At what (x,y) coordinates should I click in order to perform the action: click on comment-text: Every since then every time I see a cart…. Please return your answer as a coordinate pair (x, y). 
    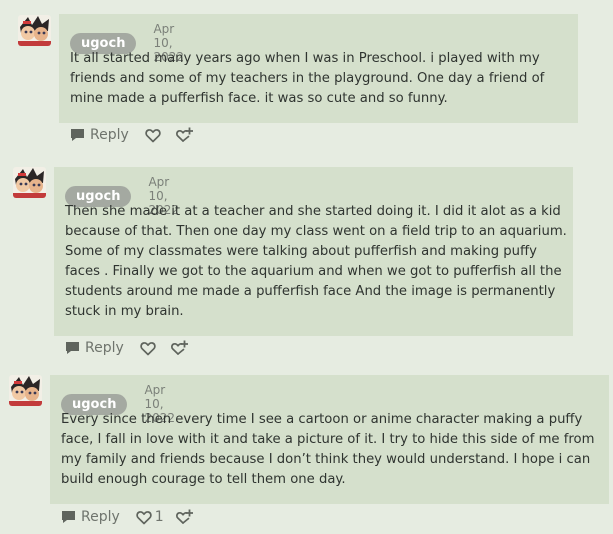
    Looking at the image, I should click on (327, 450).